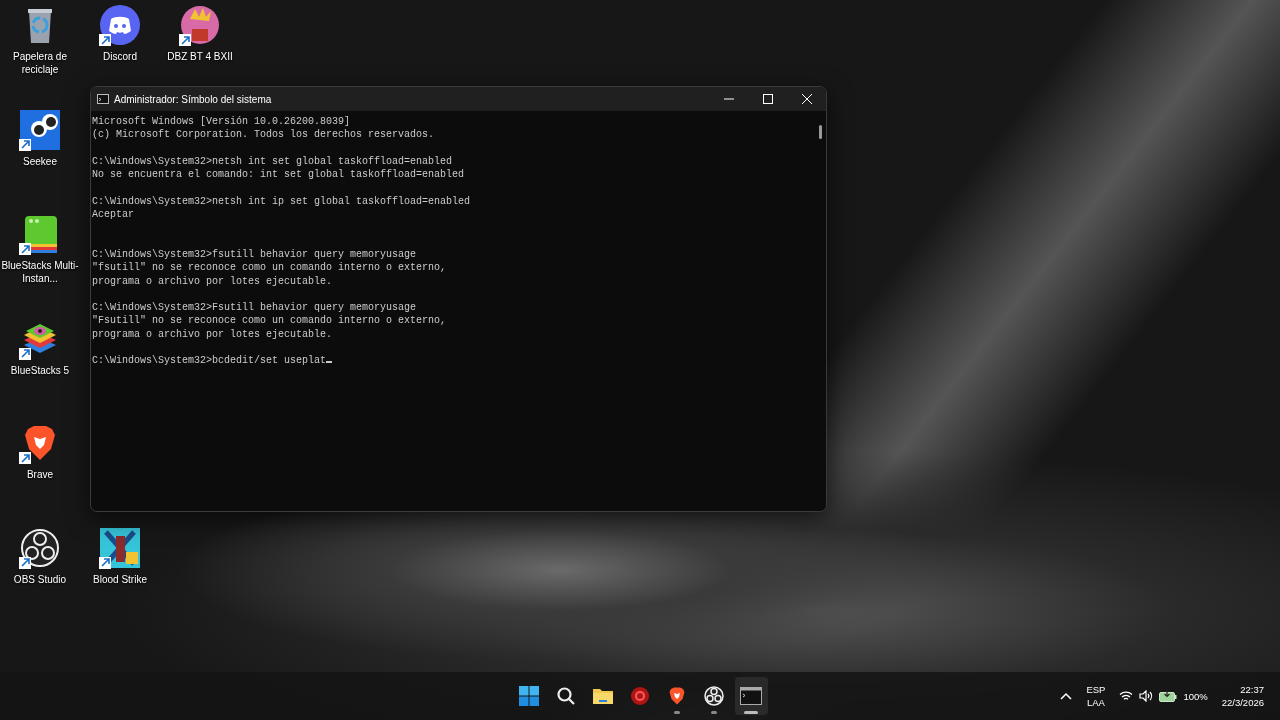  I want to click on desktop-icon-label: Papelera de reciclaje, so click(40, 63).